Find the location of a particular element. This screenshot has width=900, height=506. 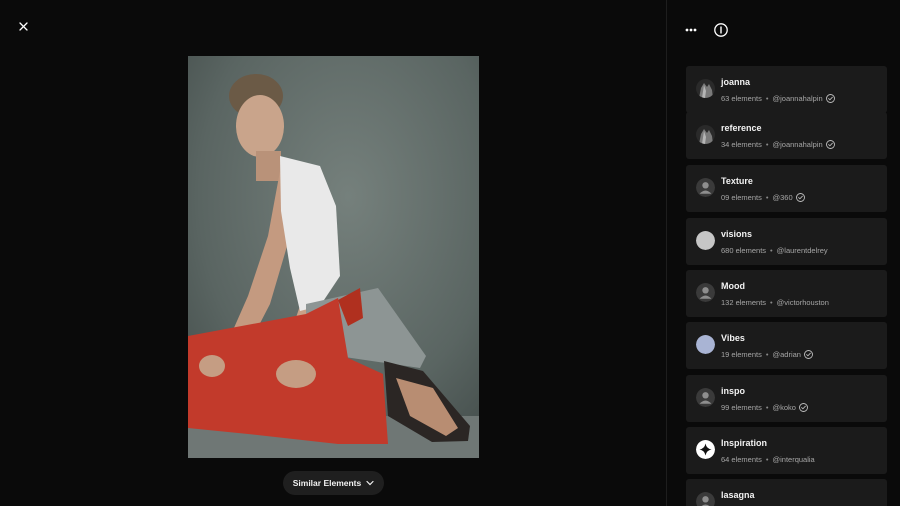

close-button is located at coordinates (23, 26).